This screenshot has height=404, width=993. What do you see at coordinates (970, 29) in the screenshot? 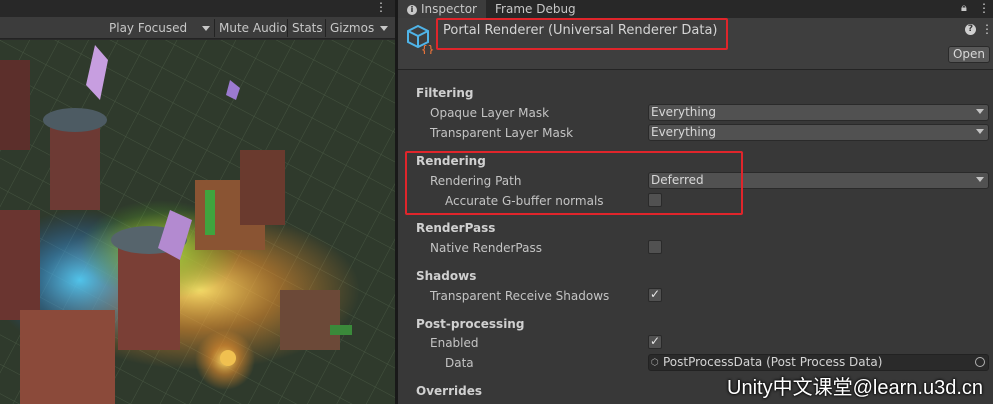
I see `help-icon: ?` at bounding box center [970, 29].